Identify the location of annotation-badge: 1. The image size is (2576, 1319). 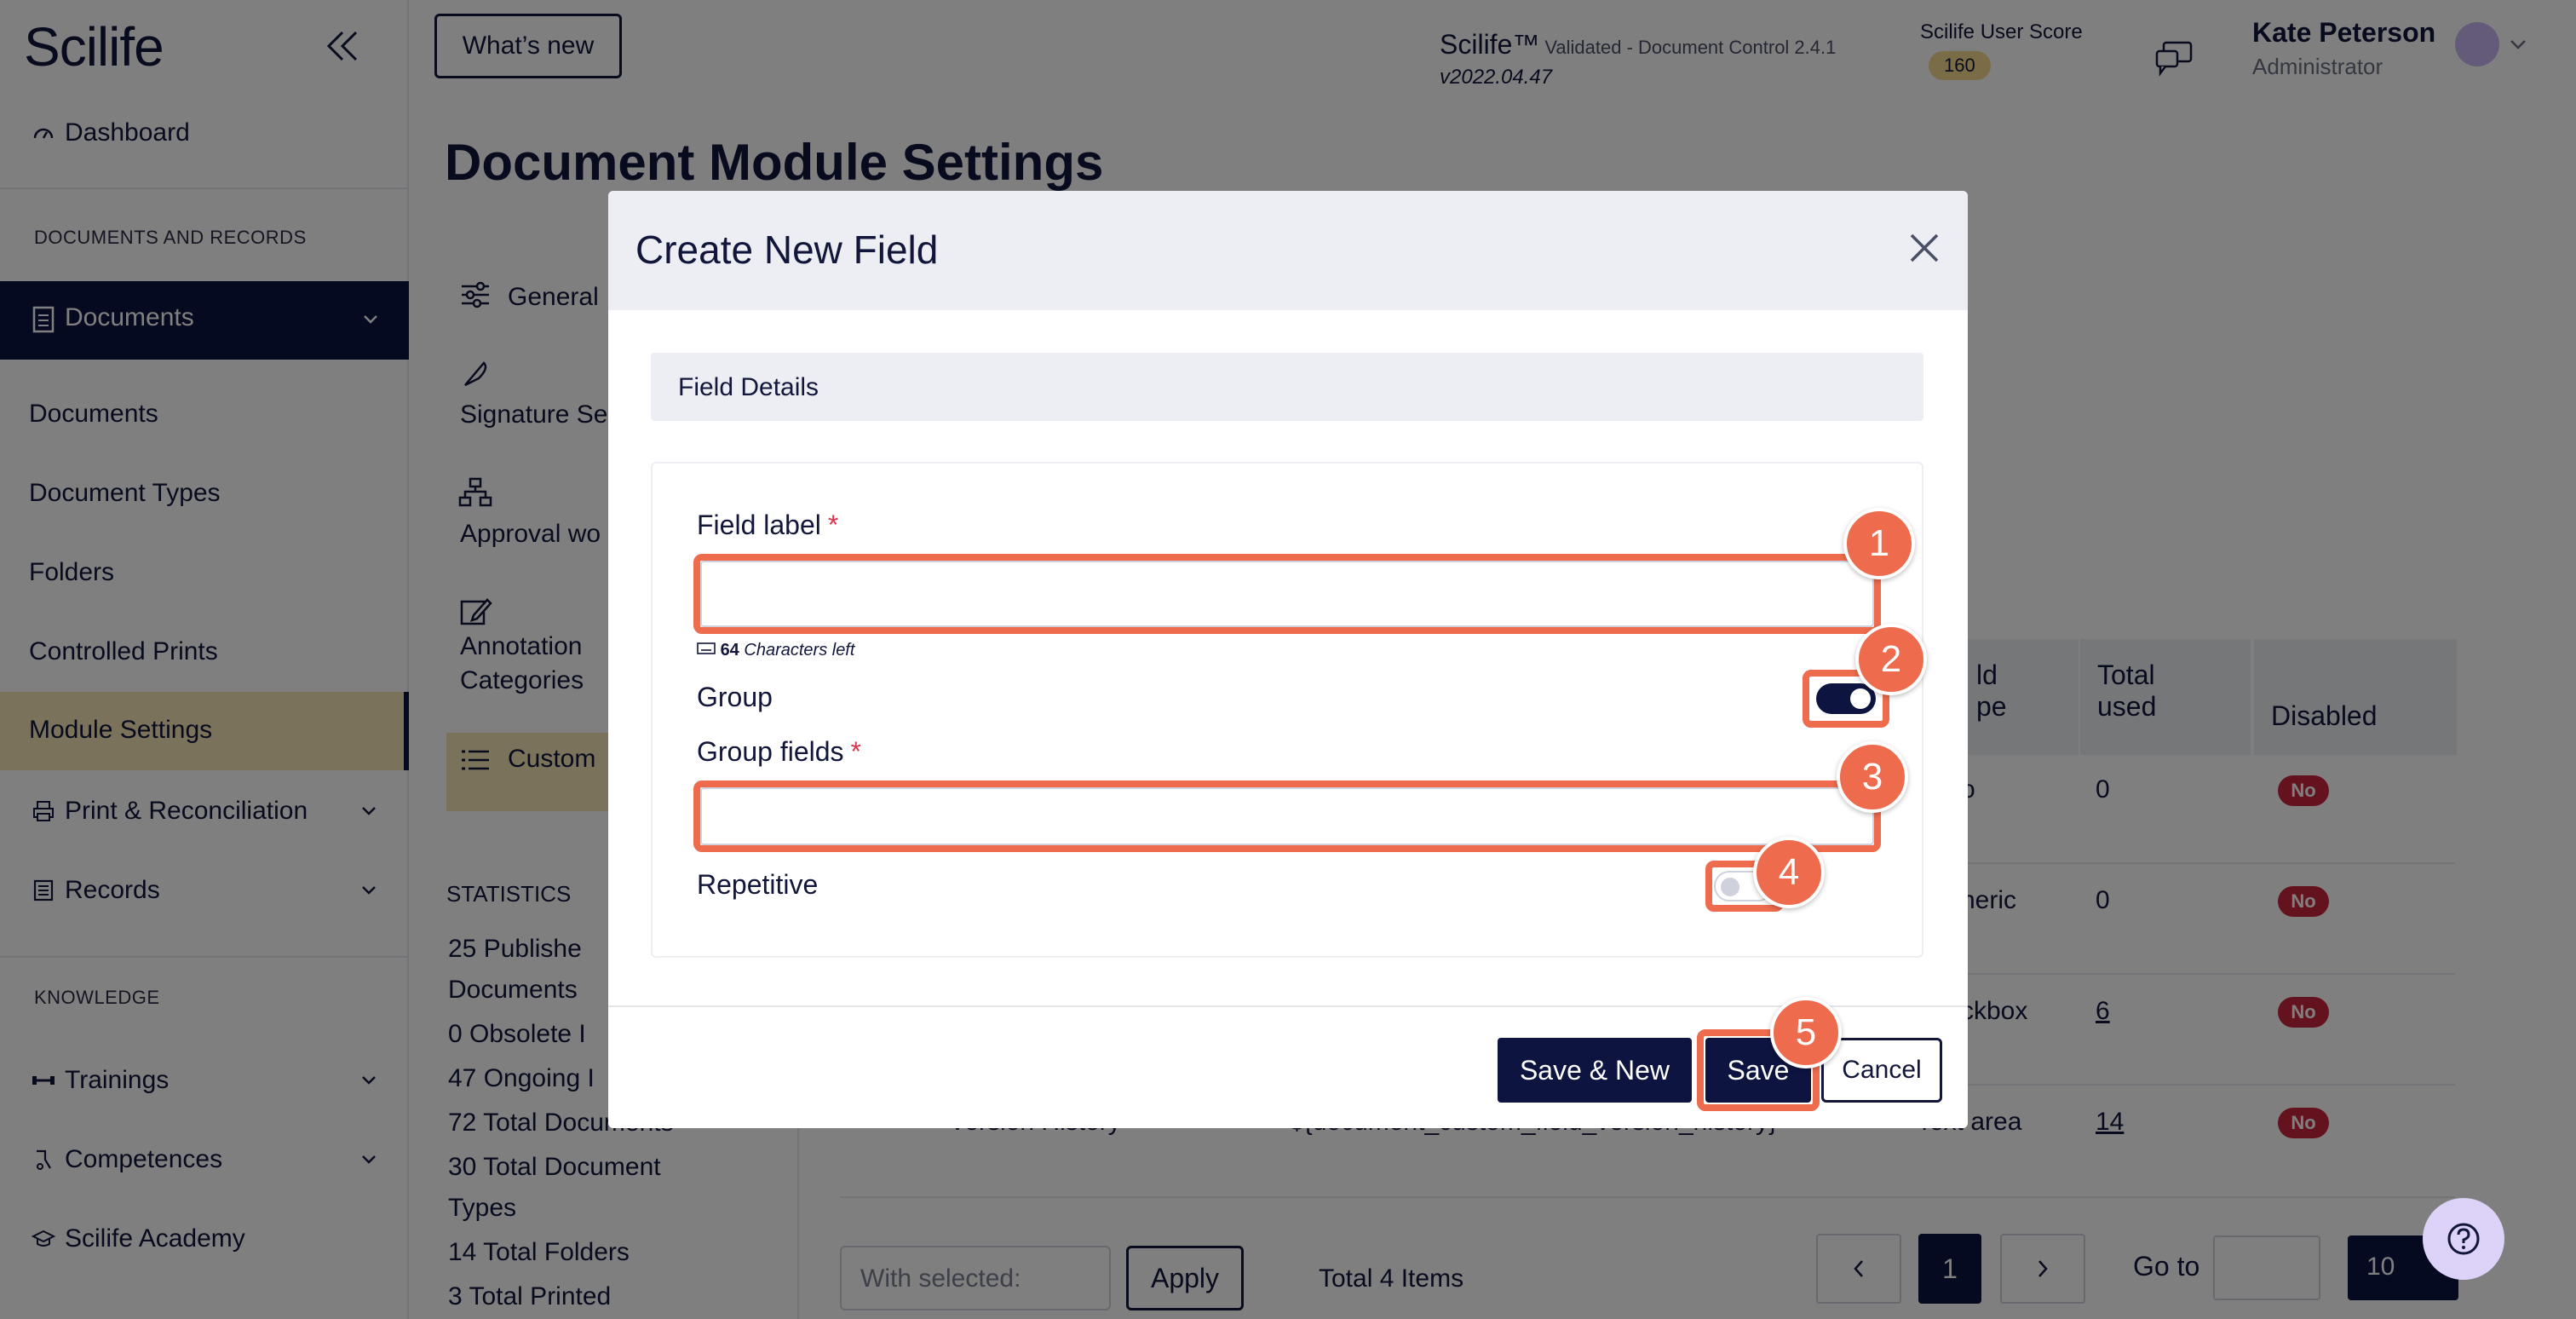
(1879, 543).